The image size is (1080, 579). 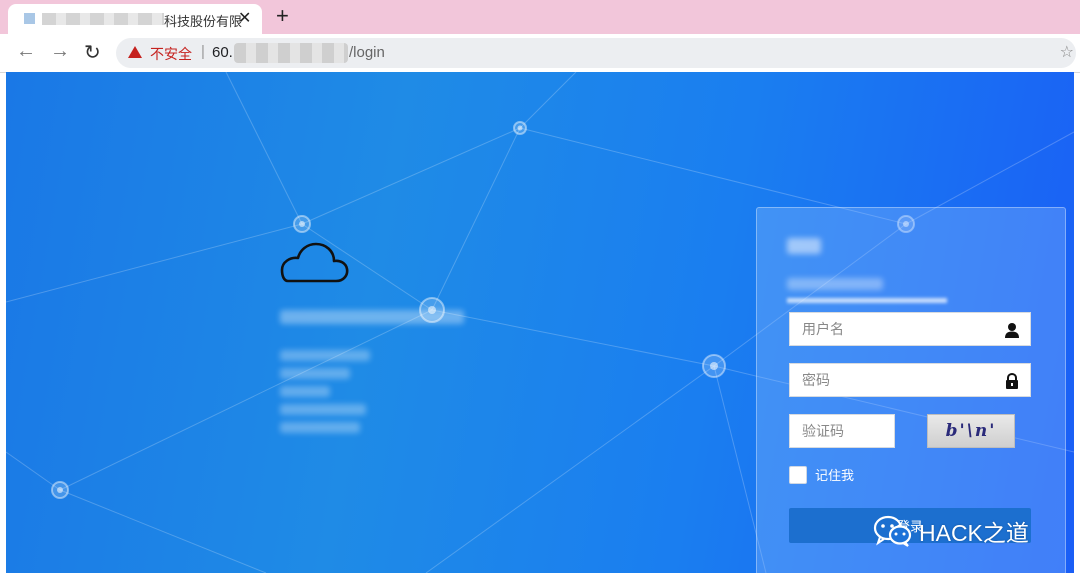 What do you see at coordinates (29, 18) in the screenshot?
I see `favicon-icon` at bounding box center [29, 18].